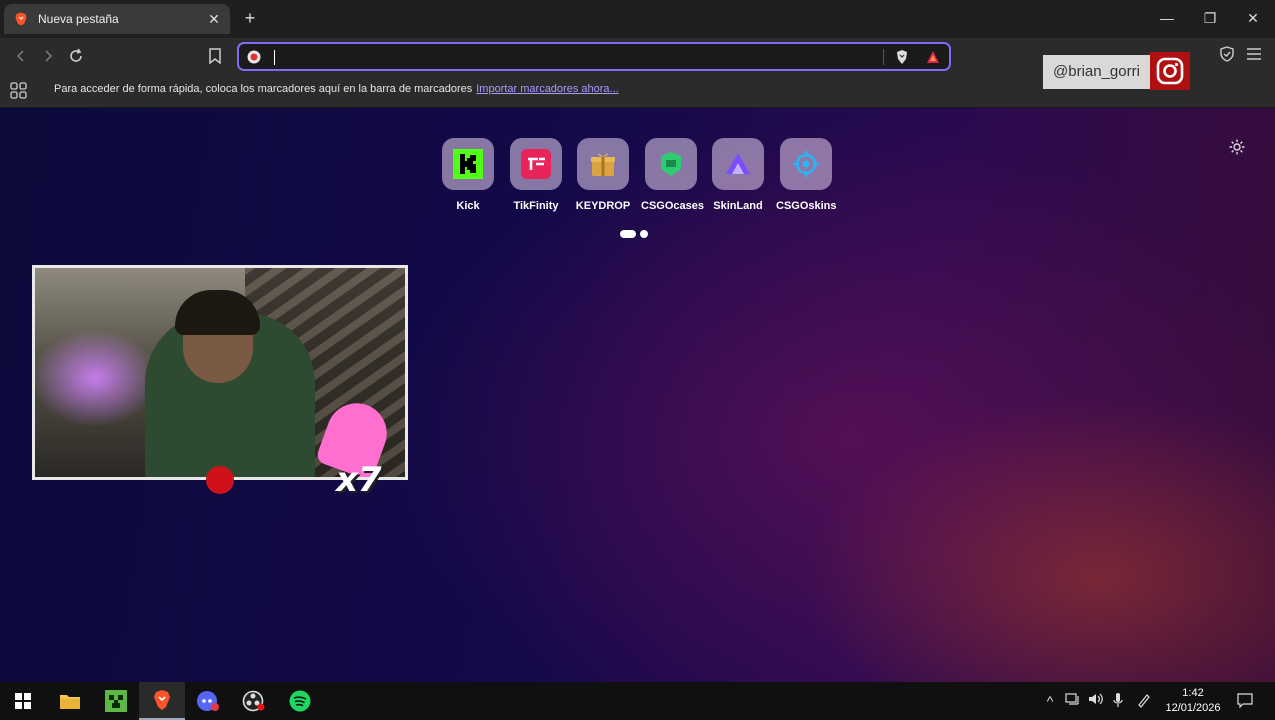 The image size is (1275, 720). What do you see at coordinates (1167, 18) in the screenshot?
I see `minimize-button: —` at bounding box center [1167, 18].